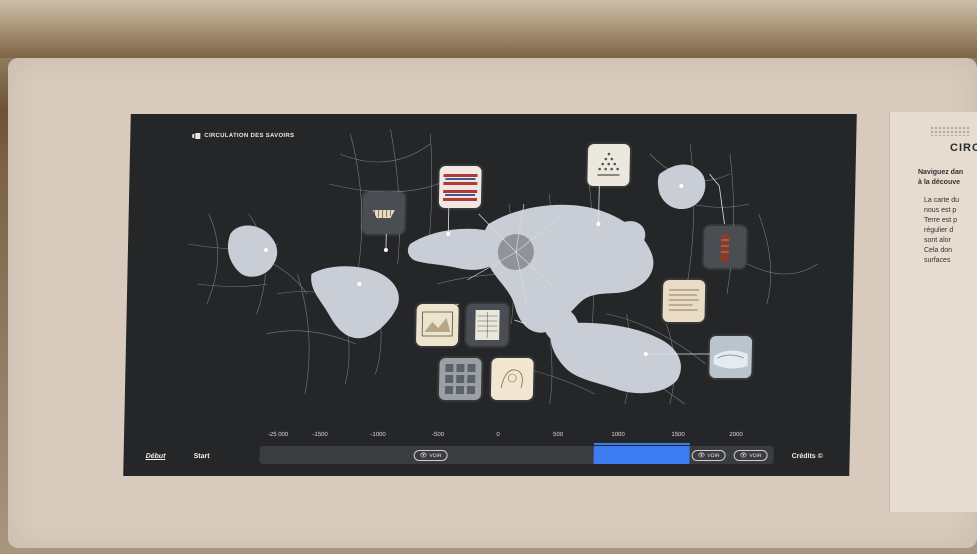 This screenshot has width=977, height=554. What do you see at coordinates (498, 435) in the screenshot?
I see `timeline-tick: 0` at bounding box center [498, 435].